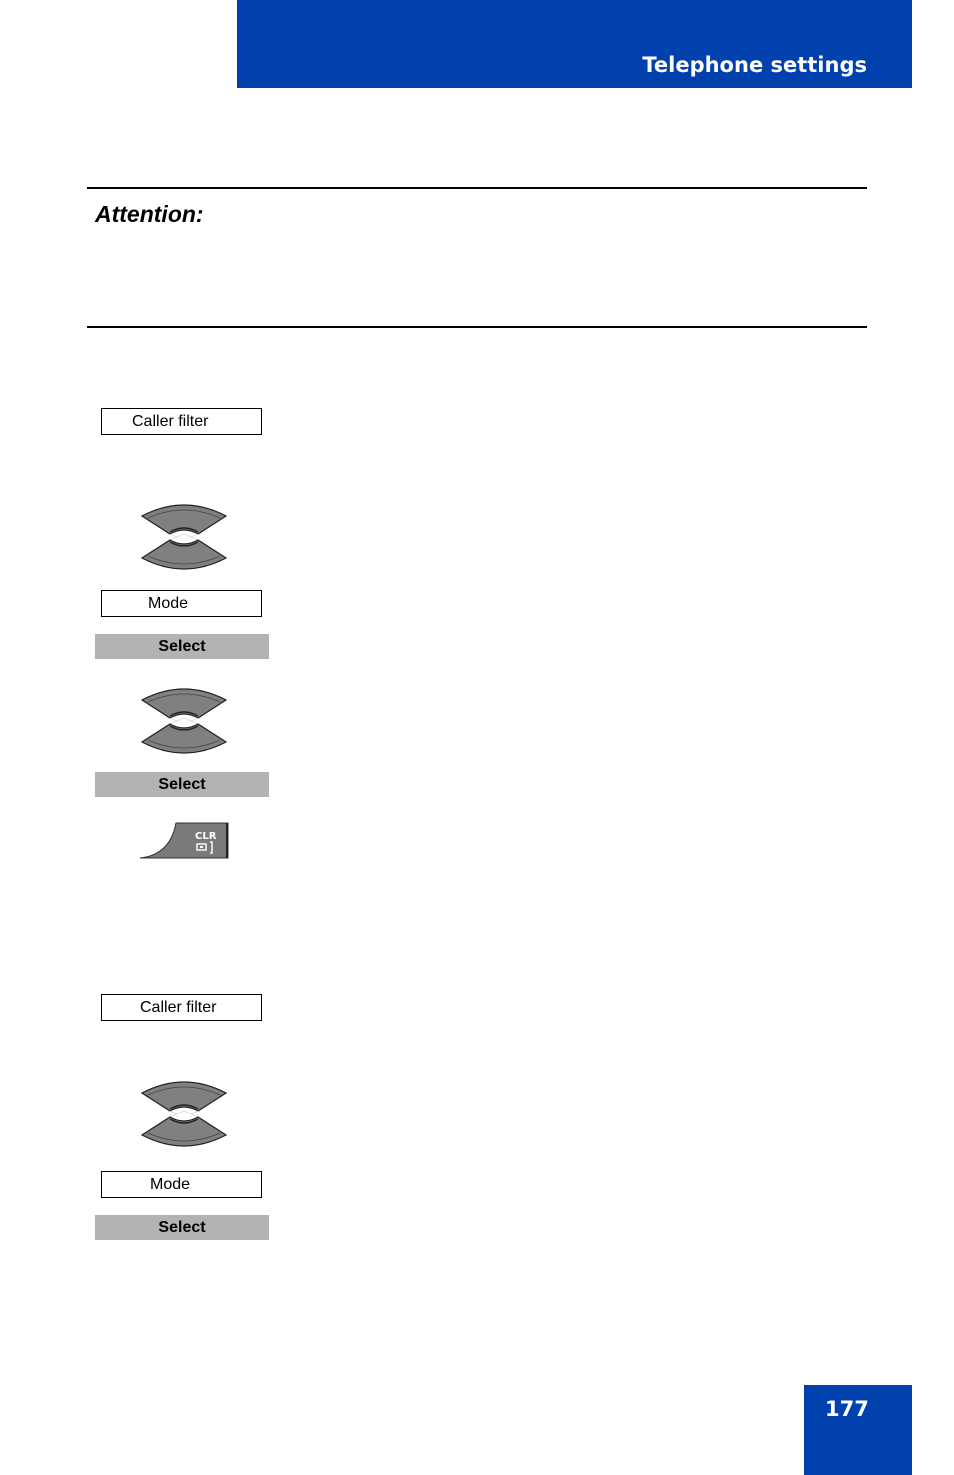 The image size is (954, 1475). I want to click on attention-top-rule, so click(477, 188).